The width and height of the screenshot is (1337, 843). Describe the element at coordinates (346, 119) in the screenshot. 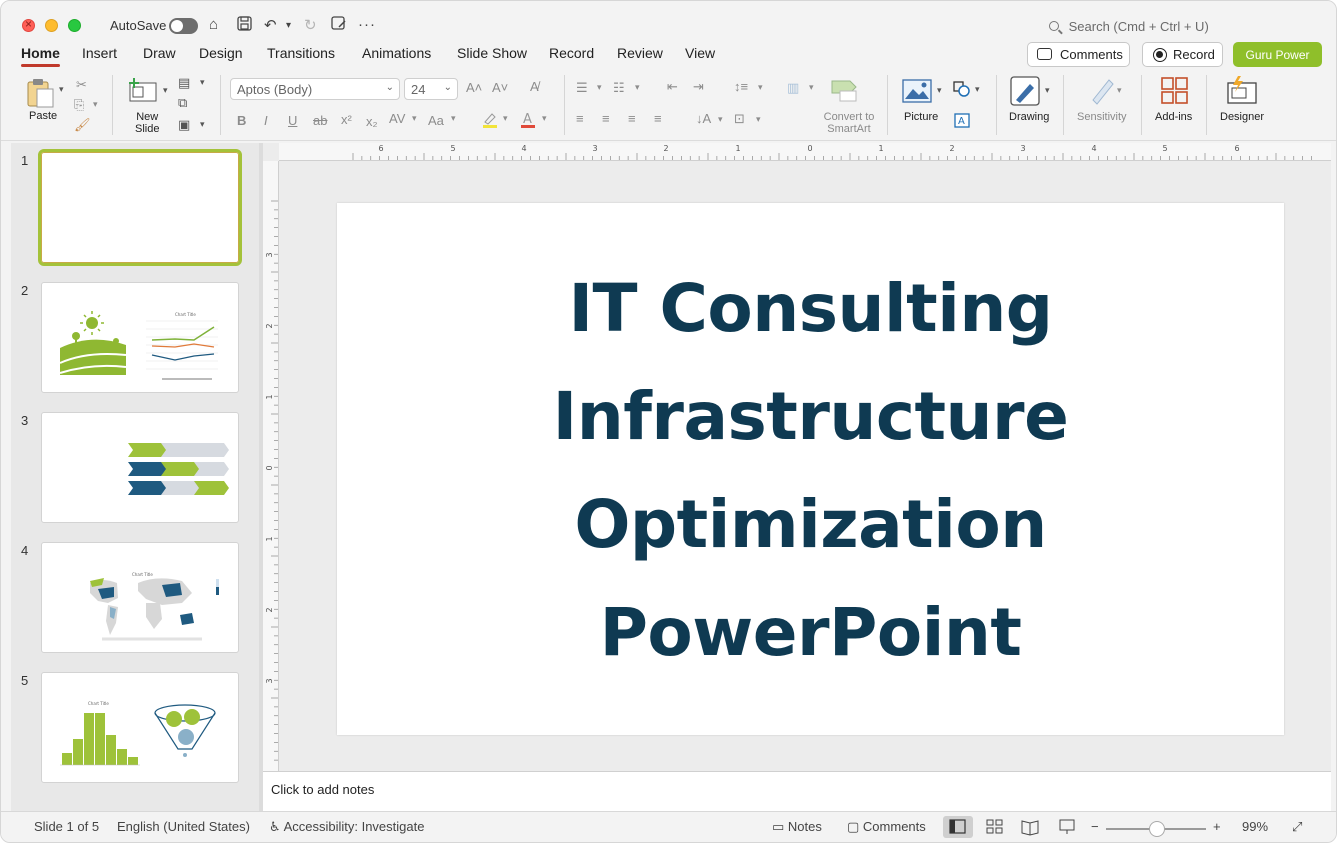

I see `superscript-icon: x²` at that location.